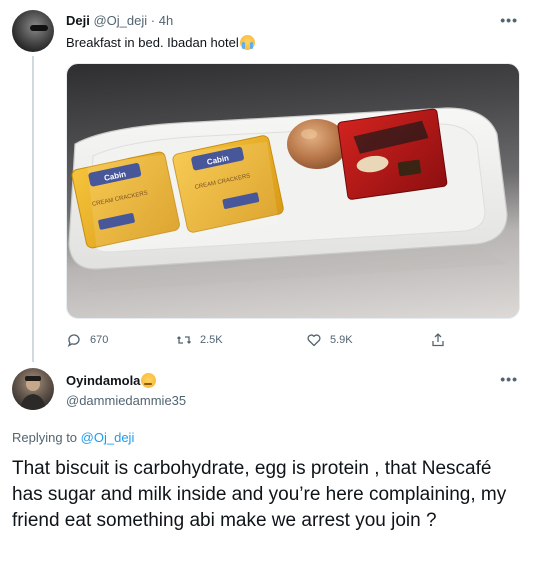 This screenshot has height=566, width=538. I want to click on reply-count: 670, so click(99, 340).